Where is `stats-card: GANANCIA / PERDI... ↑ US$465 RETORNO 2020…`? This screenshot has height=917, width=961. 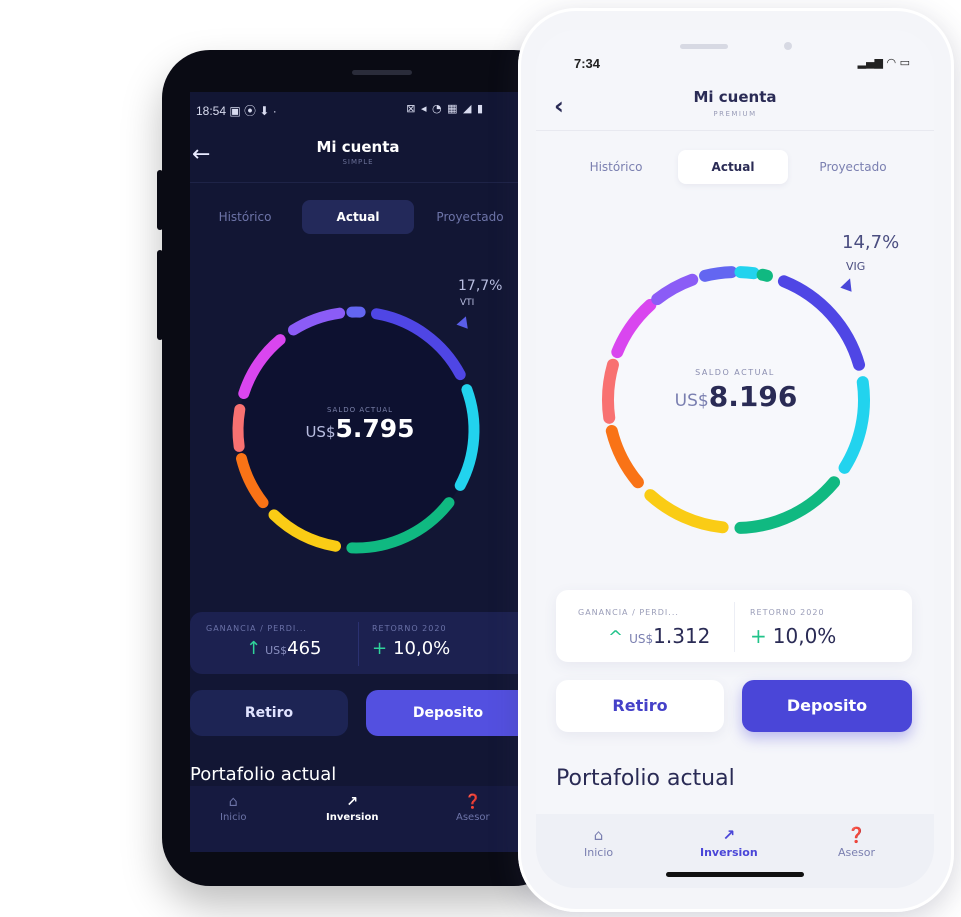
stats-card: GANANCIA / PERDI... ↑ US$465 RETORNO 2020… is located at coordinates (360, 643).